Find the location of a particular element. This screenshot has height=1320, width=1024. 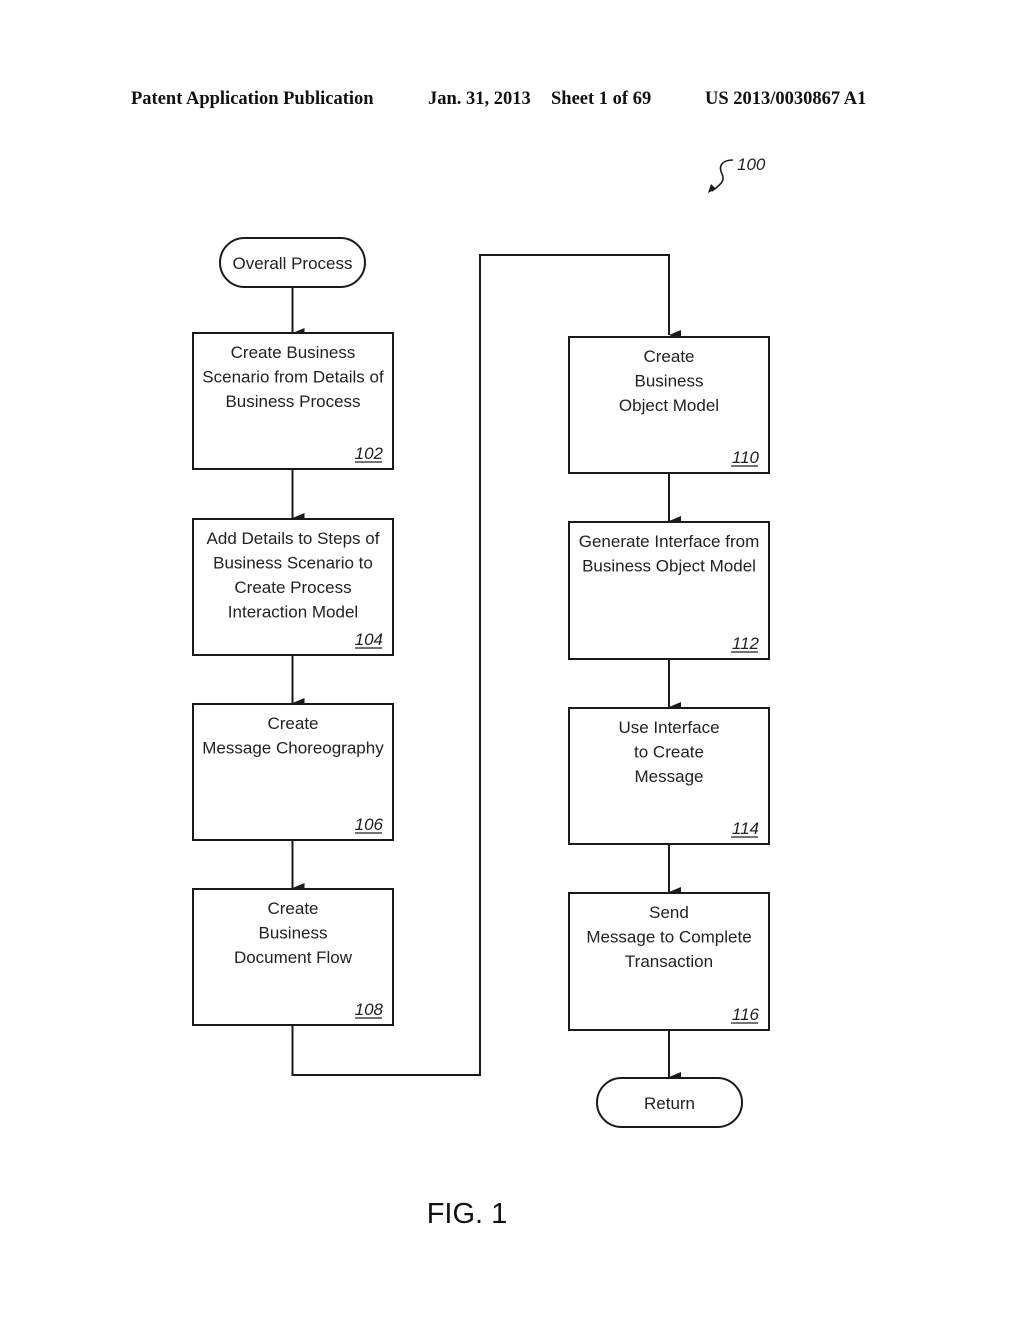

step-reference-number: 112 is located at coordinates (746, 643).